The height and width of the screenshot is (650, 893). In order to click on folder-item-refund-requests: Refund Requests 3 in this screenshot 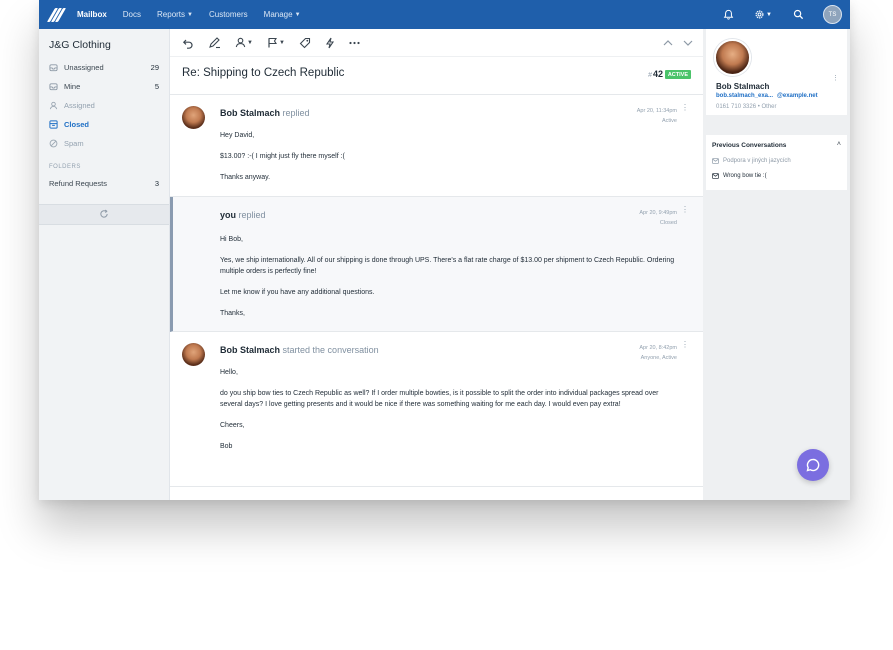, I will do `click(104, 183)`.